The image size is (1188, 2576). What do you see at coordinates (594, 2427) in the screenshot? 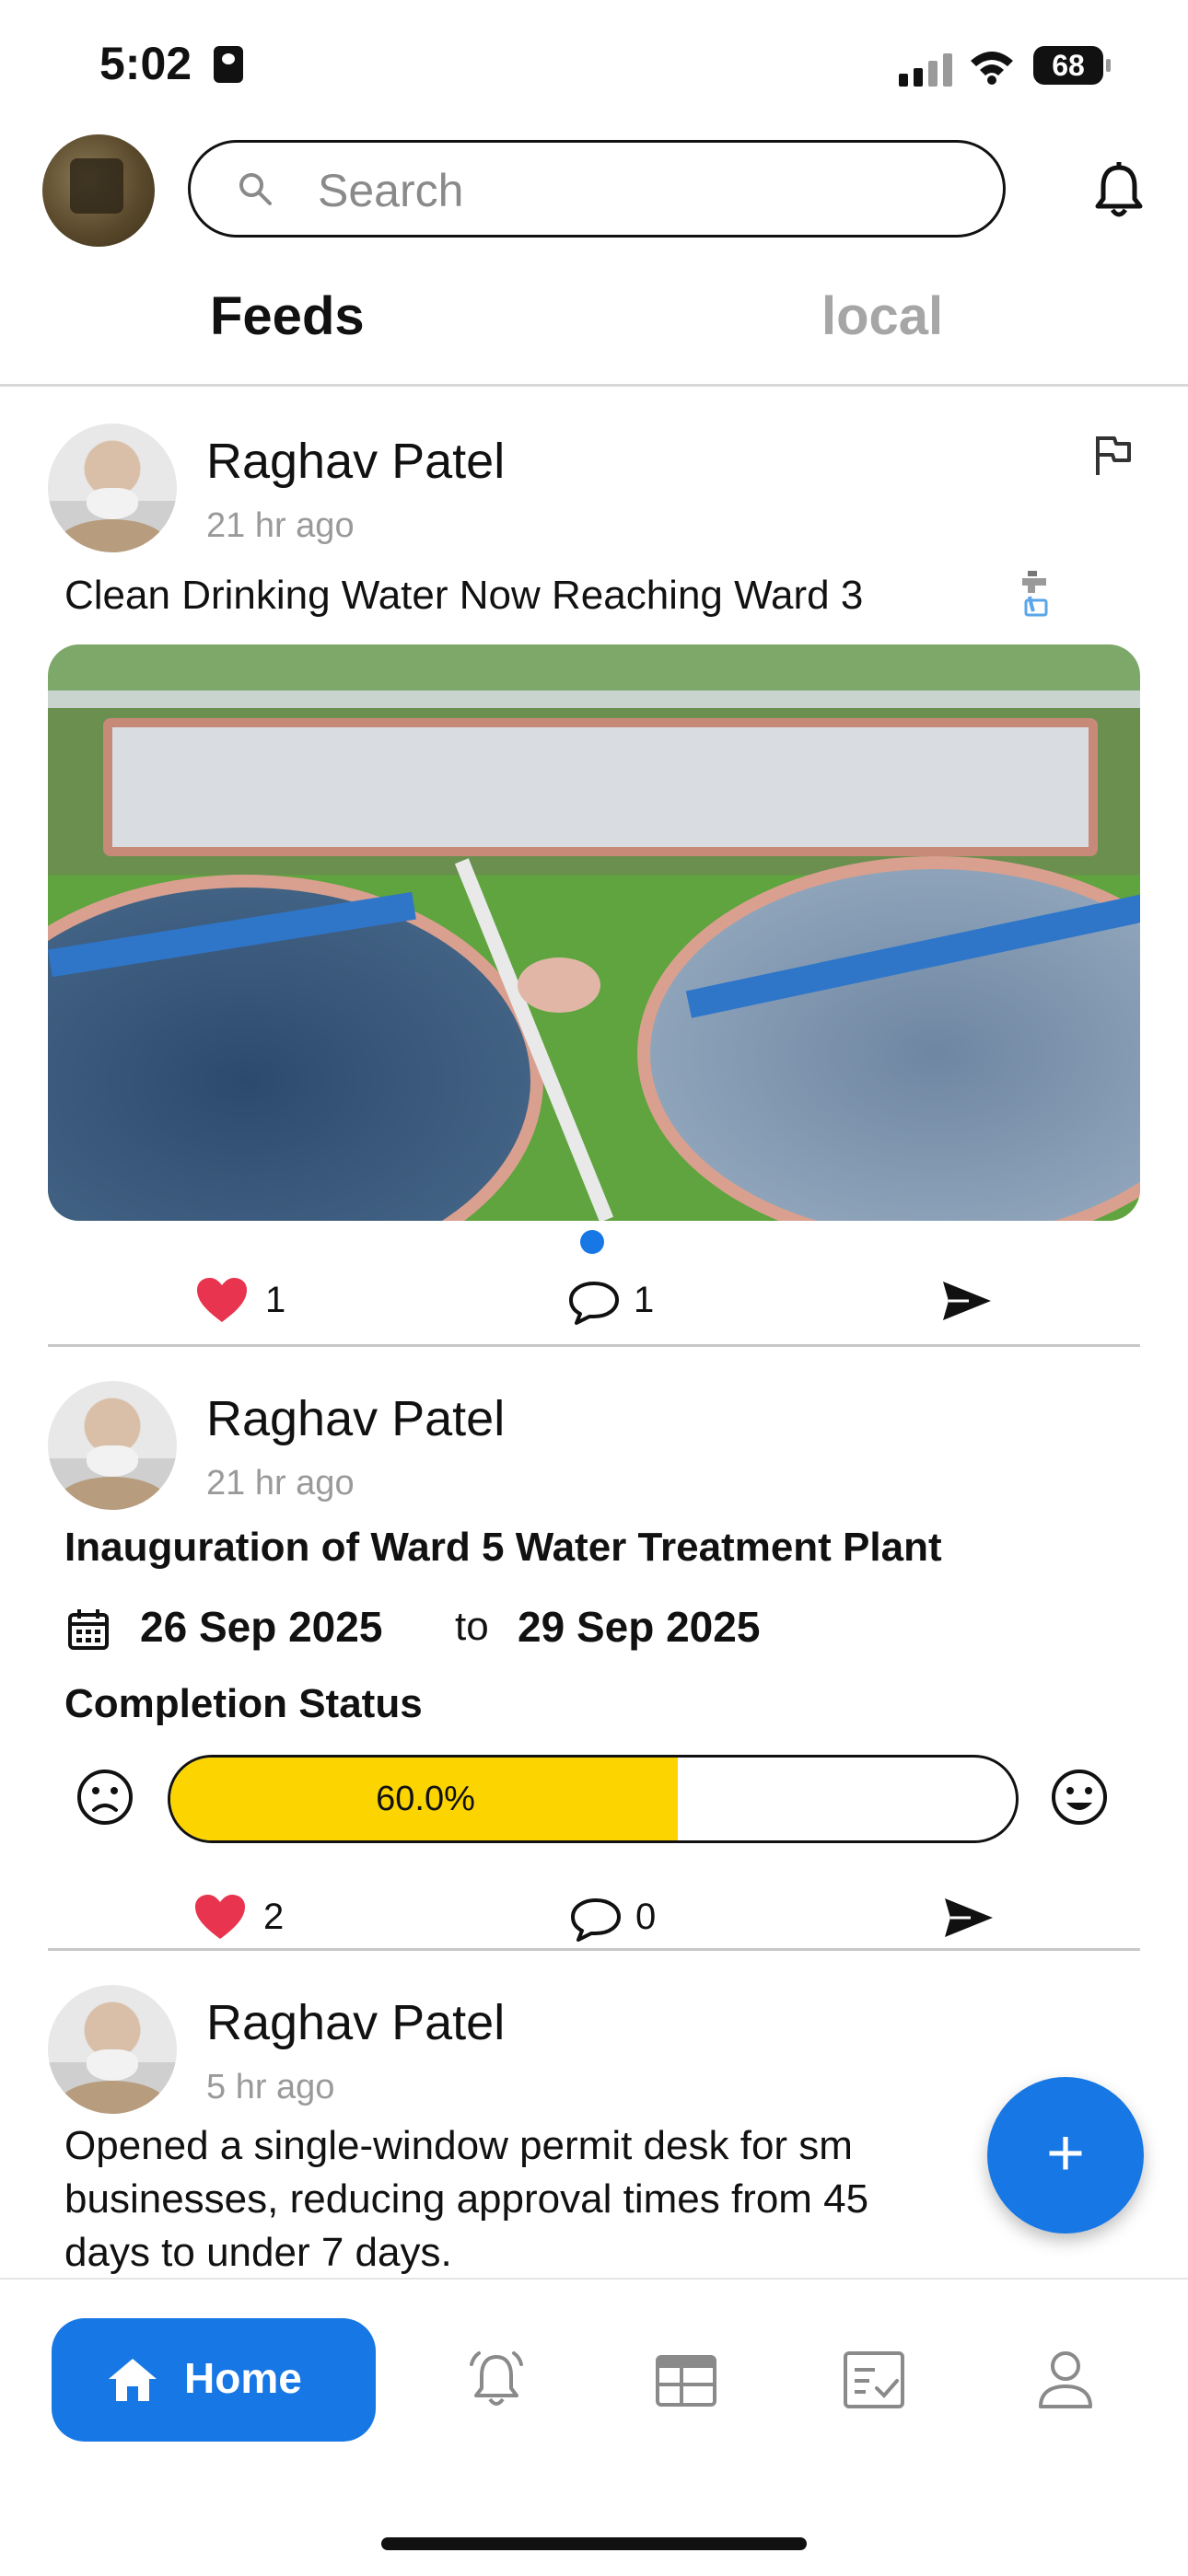
I see `bottom-nav: Home` at bounding box center [594, 2427].